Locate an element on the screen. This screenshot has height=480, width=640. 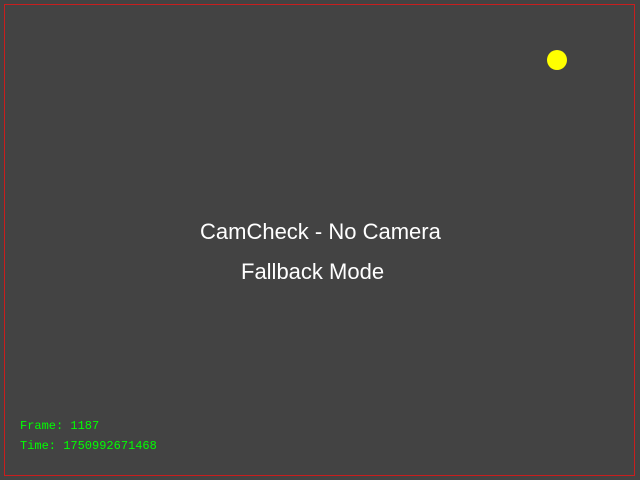
fallback-mode-label: Fallback Mode is located at coordinates (313, 271).